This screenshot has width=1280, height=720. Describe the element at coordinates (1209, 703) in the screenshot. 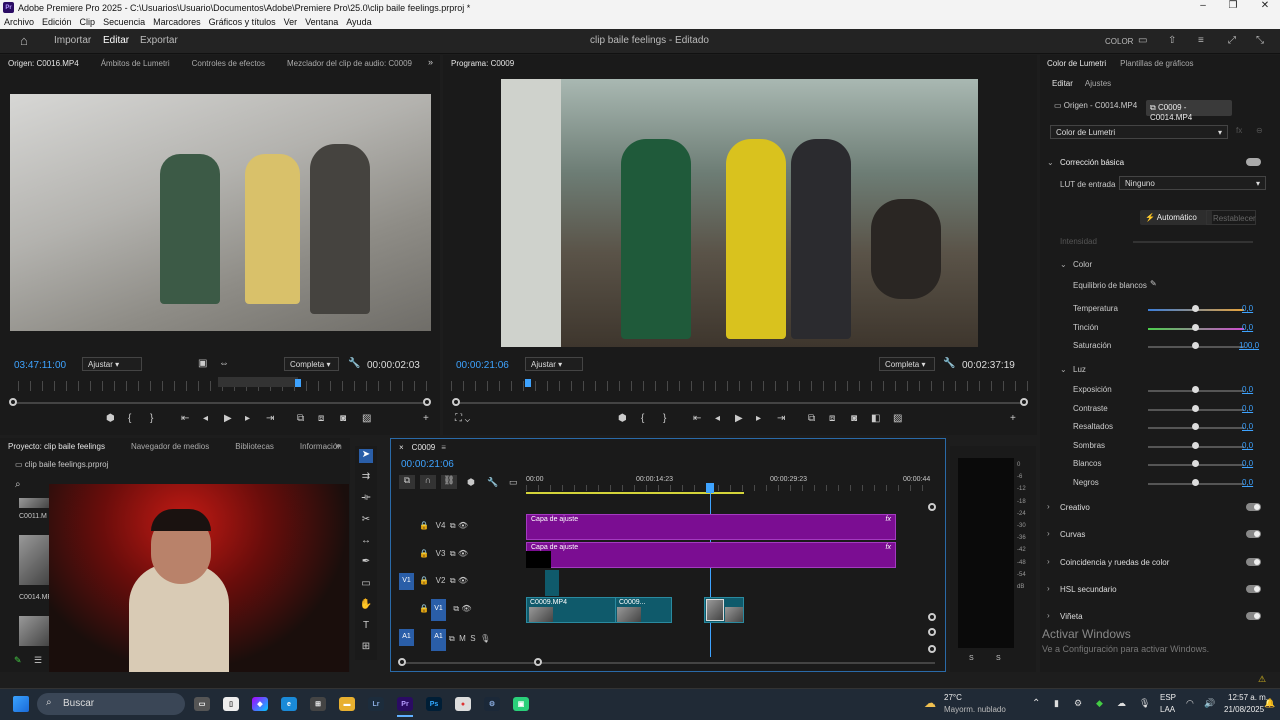

I see `volume-icon: 🔊` at that location.